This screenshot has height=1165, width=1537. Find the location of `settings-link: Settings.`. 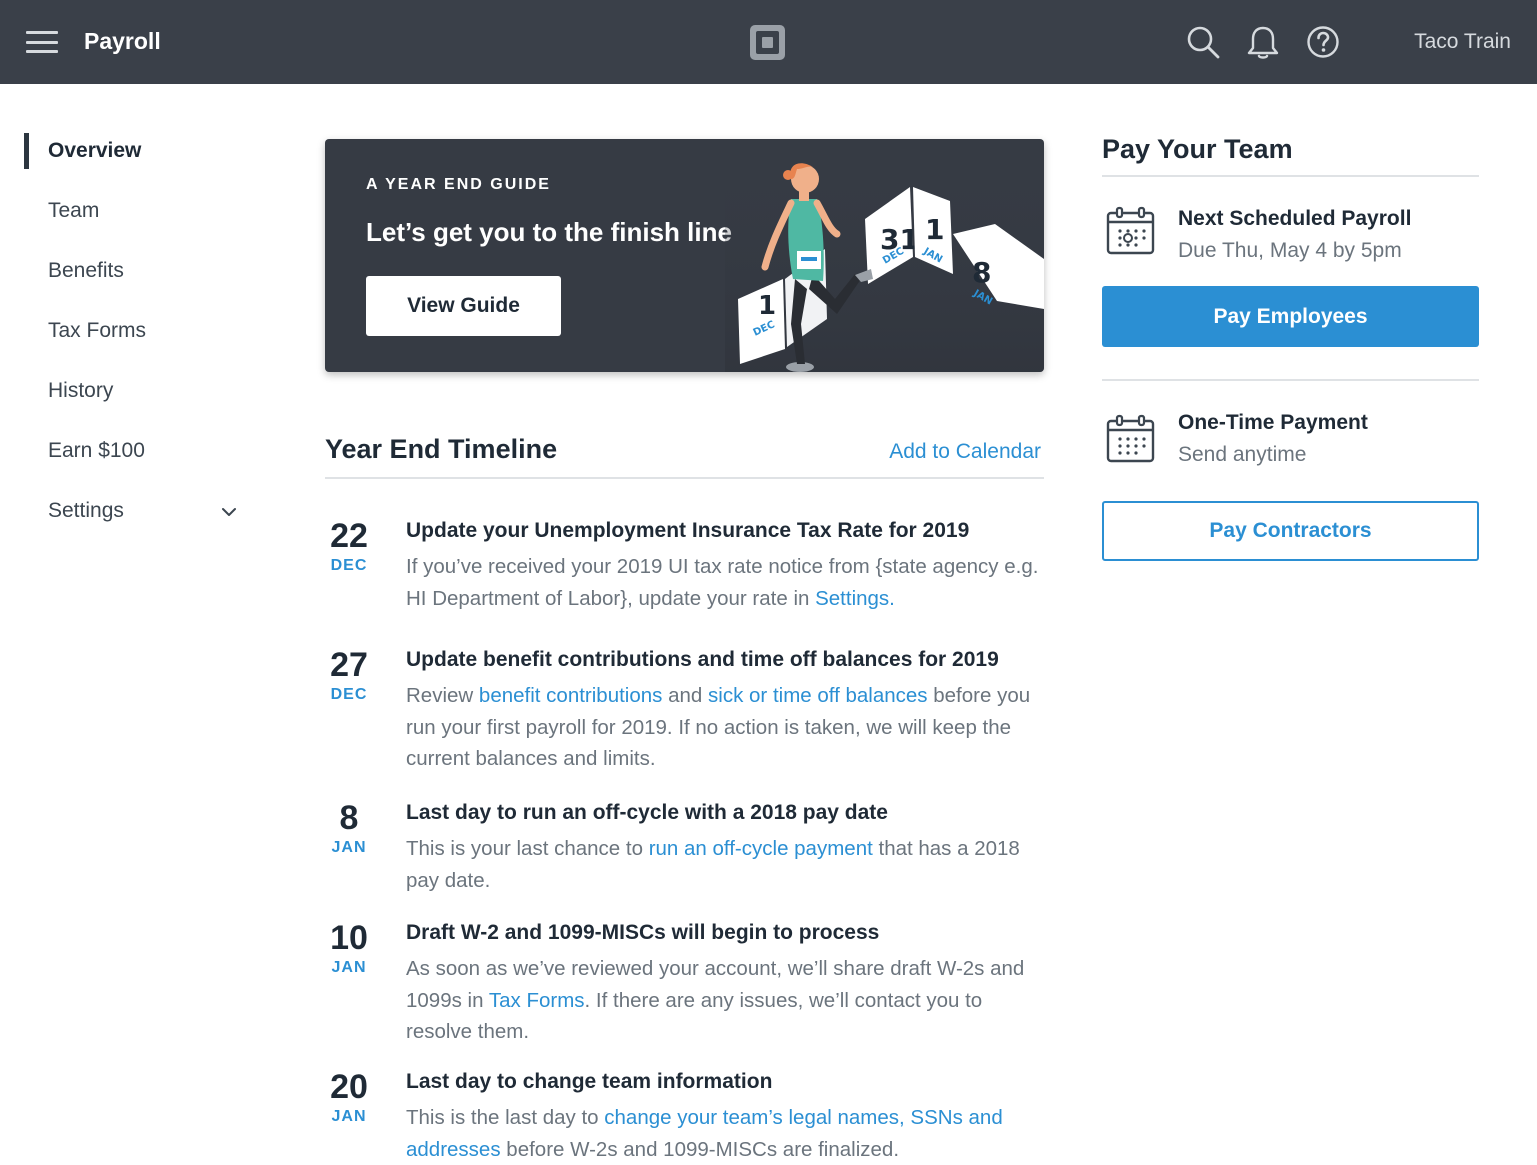

settings-link: Settings. is located at coordinates (855, 598).